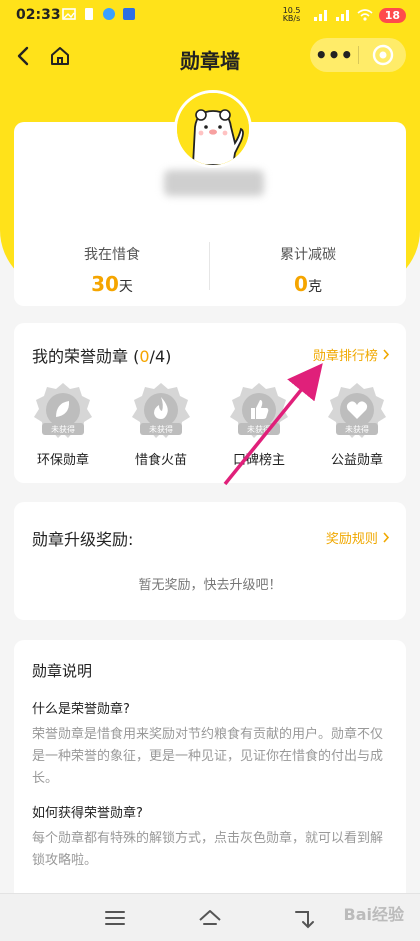 This screenshot has height=941, width=420. Describe the element at coordinates (38, 15) in the screenshot. I see `status-time: 02:33` at that location.